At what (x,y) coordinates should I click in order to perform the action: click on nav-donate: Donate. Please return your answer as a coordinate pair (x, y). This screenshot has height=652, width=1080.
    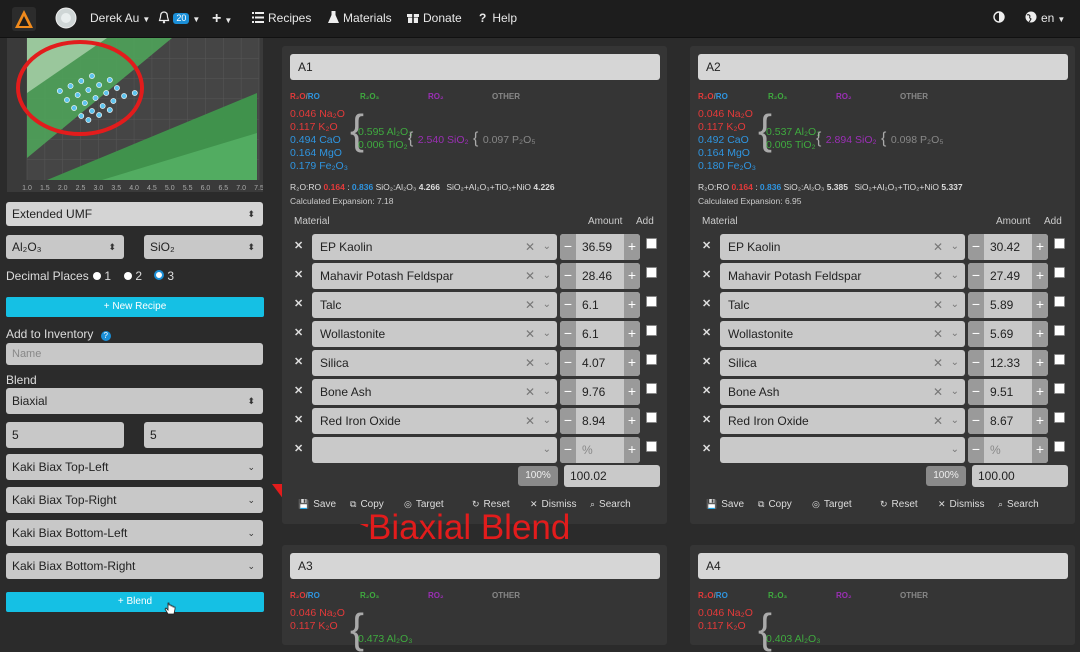
    Looking at the image, I should click on (434, 18).